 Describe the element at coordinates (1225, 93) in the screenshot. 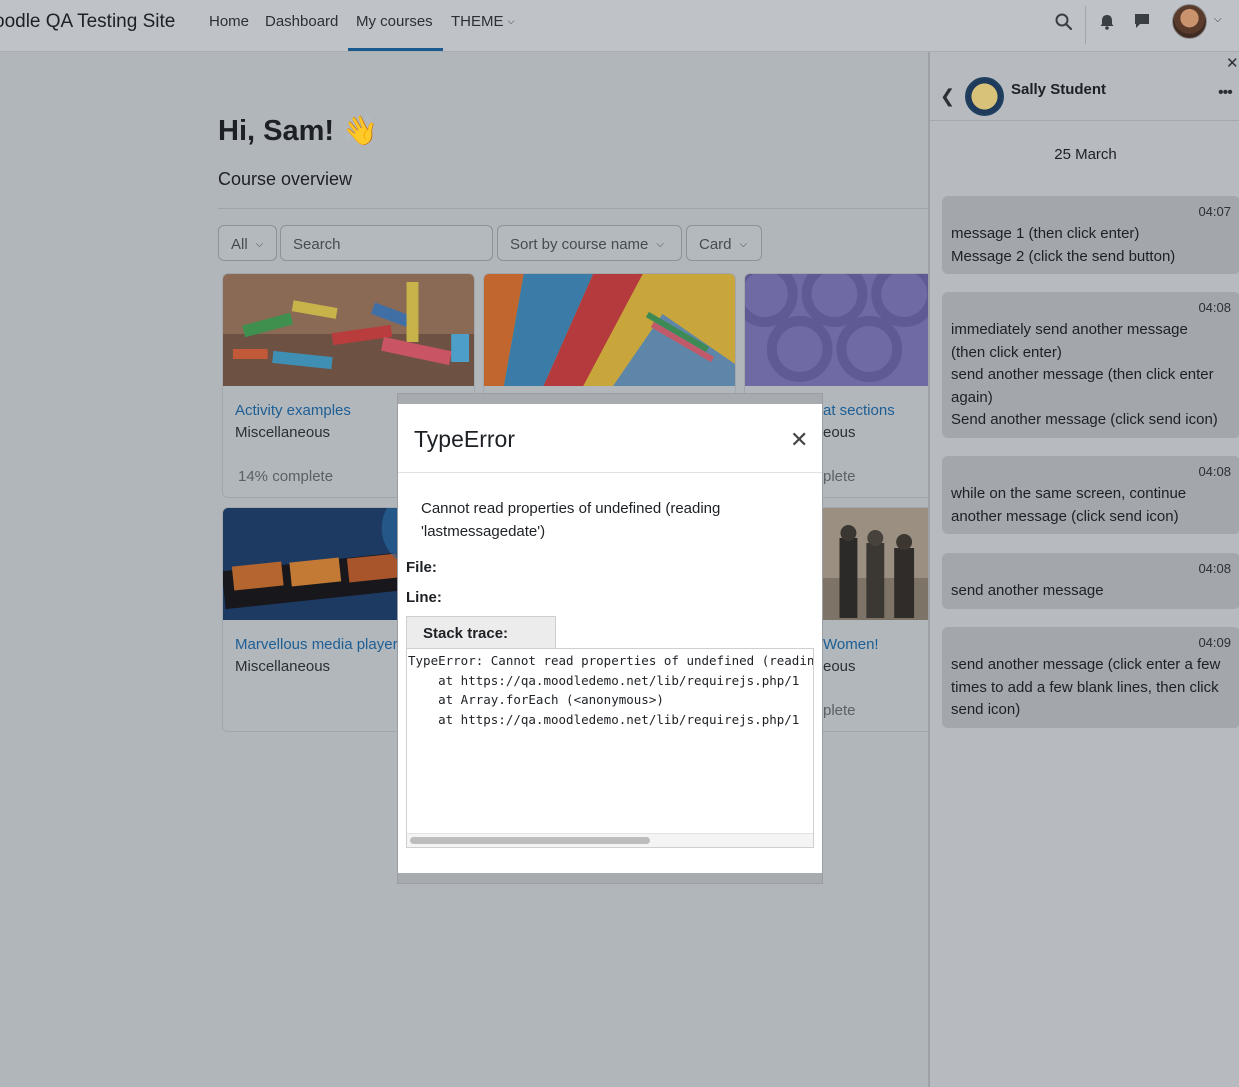

I see `more-options-icon: •••` at that location.